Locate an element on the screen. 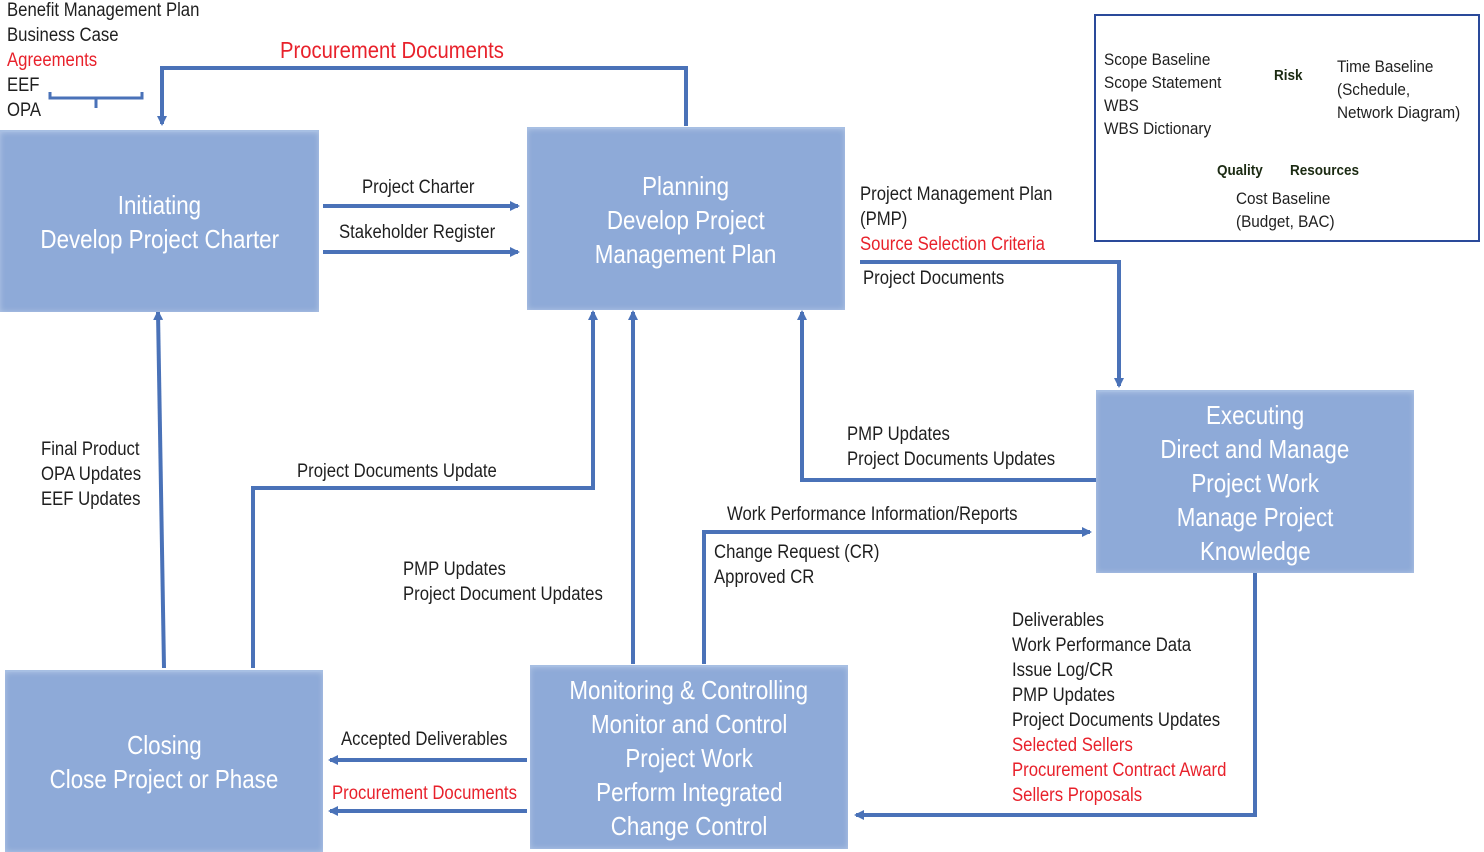 This screenshot has width=1484, height=852. arrow-closing-to-planning is located at coordinates (424, 489).